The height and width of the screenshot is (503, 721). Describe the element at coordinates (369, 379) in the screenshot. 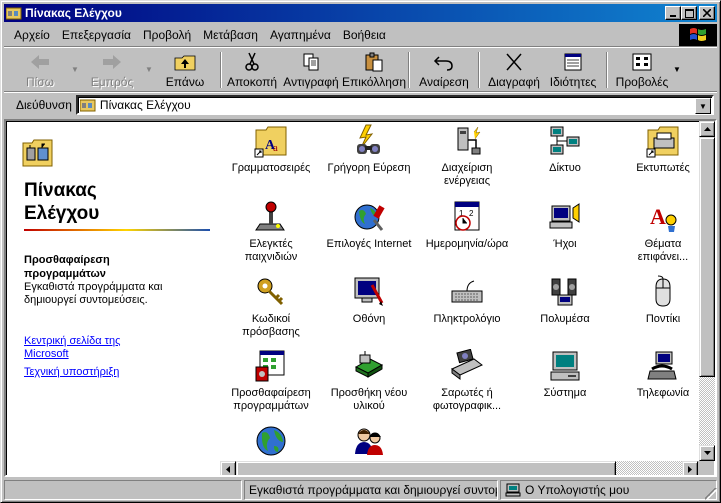

I see `item-add-new-hardware: Προσθήκη νέου υλικού` at that location.